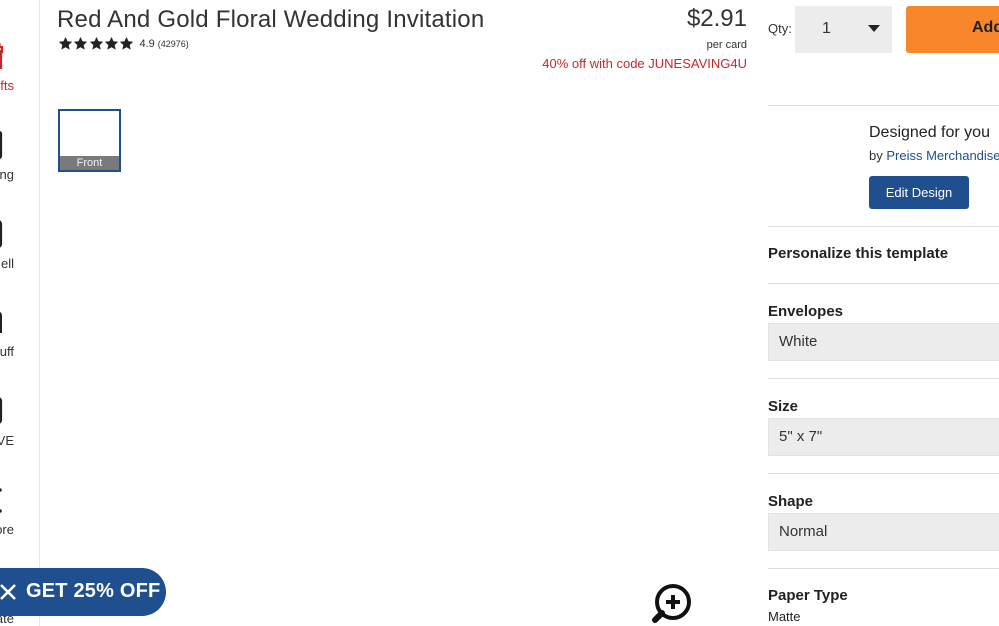  I want to click on paper-type-label: Paper Type, so click(808, 595).